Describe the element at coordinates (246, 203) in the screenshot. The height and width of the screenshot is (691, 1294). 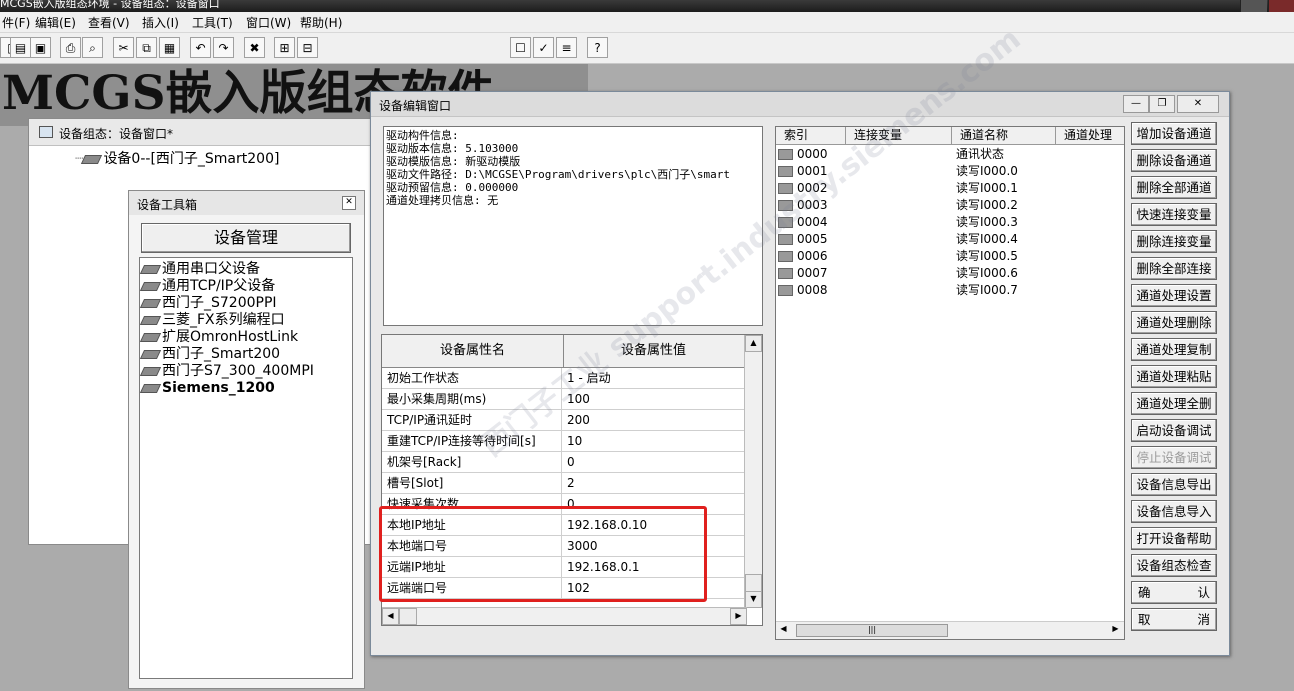
I see `toolbox-caption: 设备工具箱 ✕` at that location.